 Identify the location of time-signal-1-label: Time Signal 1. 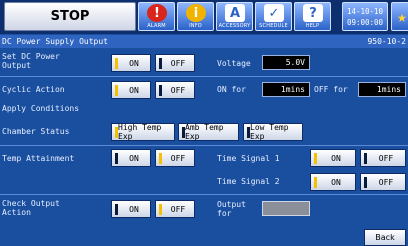
(248, 158).